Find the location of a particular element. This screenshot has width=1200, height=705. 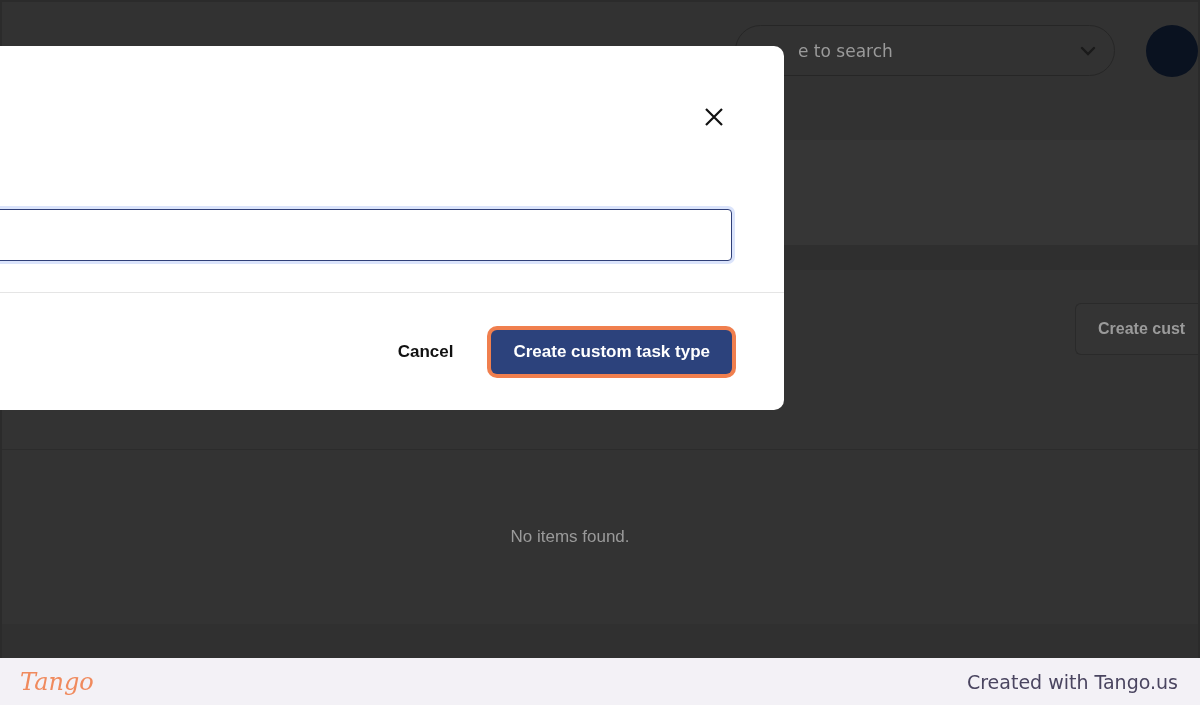

search-placeholder: e to search is located at coordinates (846, 50).